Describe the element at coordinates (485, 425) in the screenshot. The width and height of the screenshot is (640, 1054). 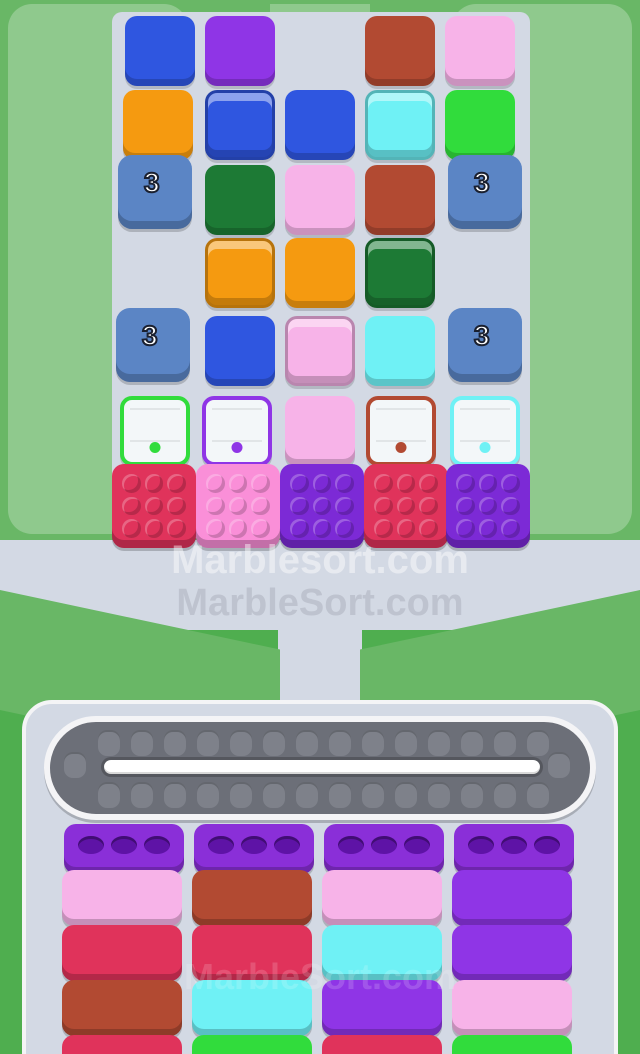
I see `glass-shine` at that location.